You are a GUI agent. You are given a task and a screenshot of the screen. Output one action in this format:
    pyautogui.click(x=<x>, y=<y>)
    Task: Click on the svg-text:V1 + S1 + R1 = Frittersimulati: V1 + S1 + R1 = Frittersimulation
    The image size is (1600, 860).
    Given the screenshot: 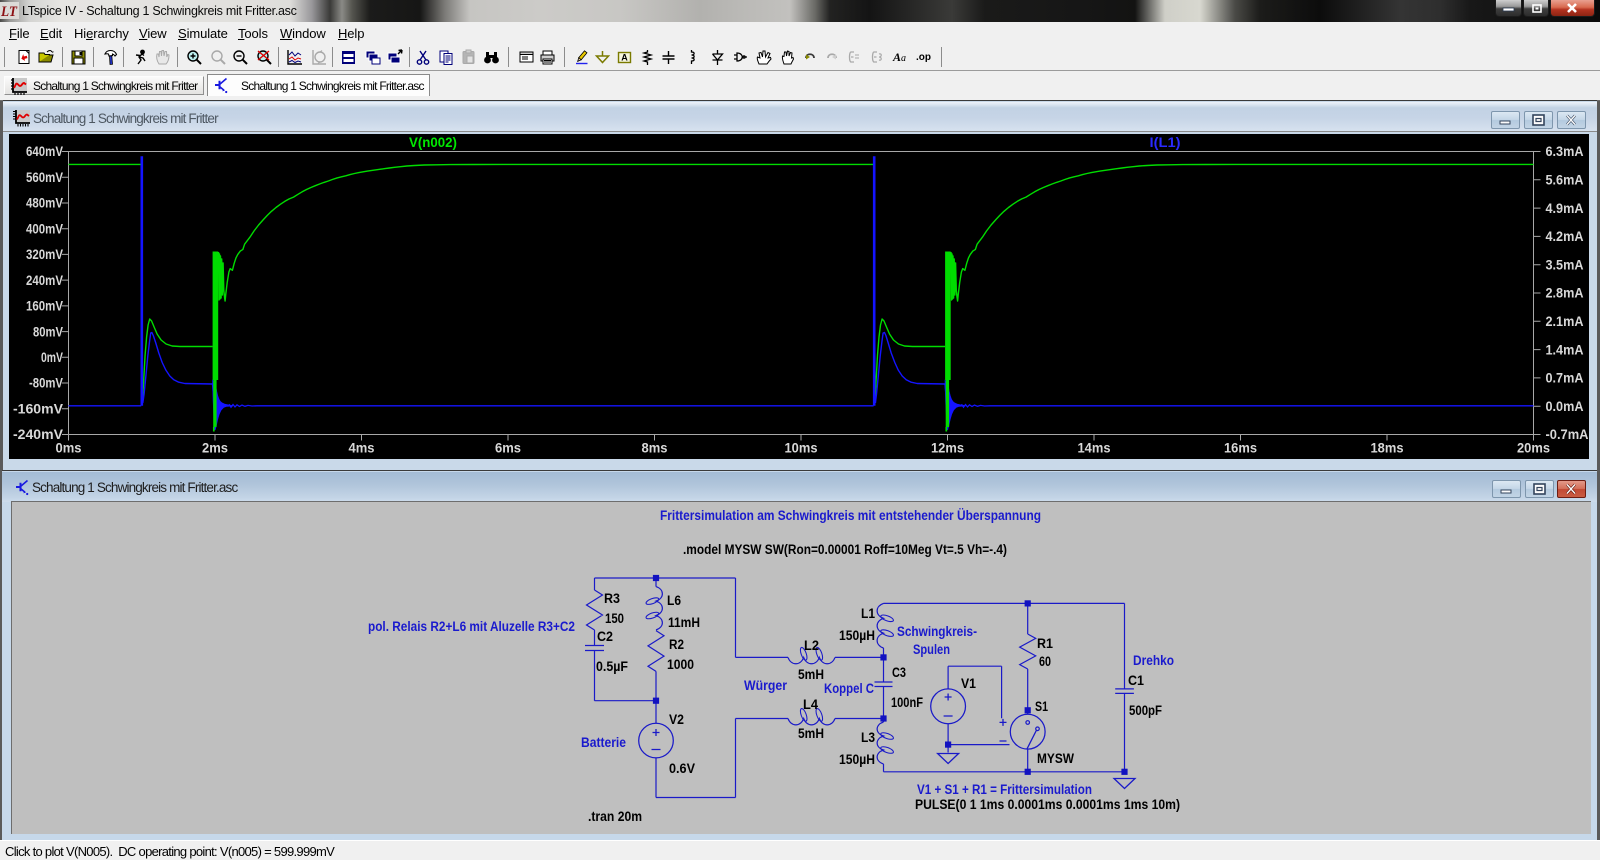 What is the action you would take?
    pyautogui.click(x=1004, y=789)
    